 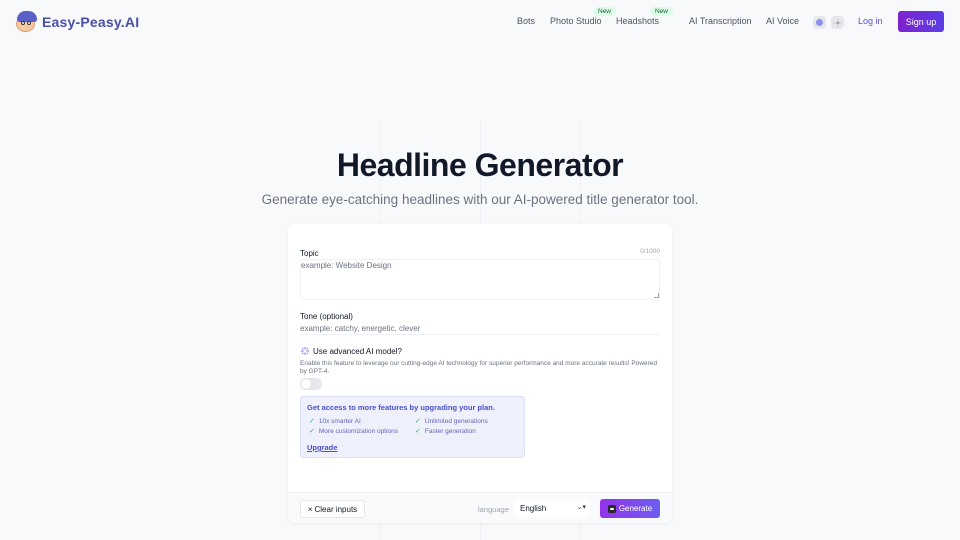 What do you see at coordinates (480, 279) in the screenshot?
I see `topic-input` at bounding box center [480, 279].